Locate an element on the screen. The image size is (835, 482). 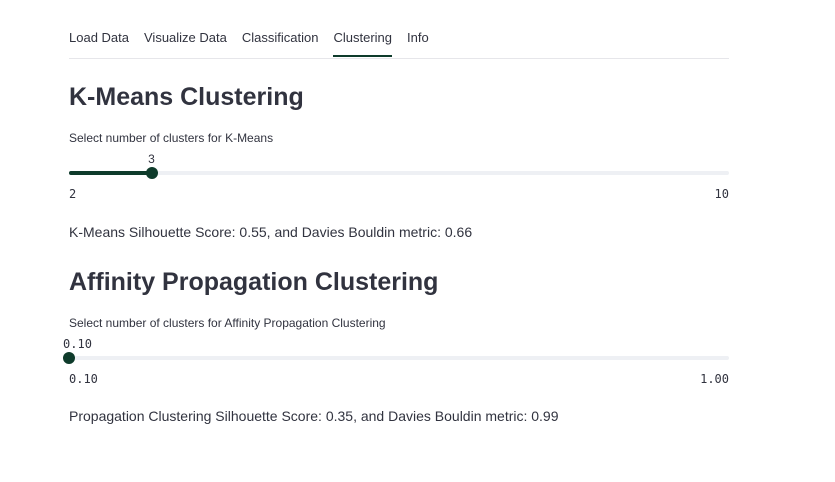
tab-visualize-data: Visualize Data is located at coordinates (185, 37).